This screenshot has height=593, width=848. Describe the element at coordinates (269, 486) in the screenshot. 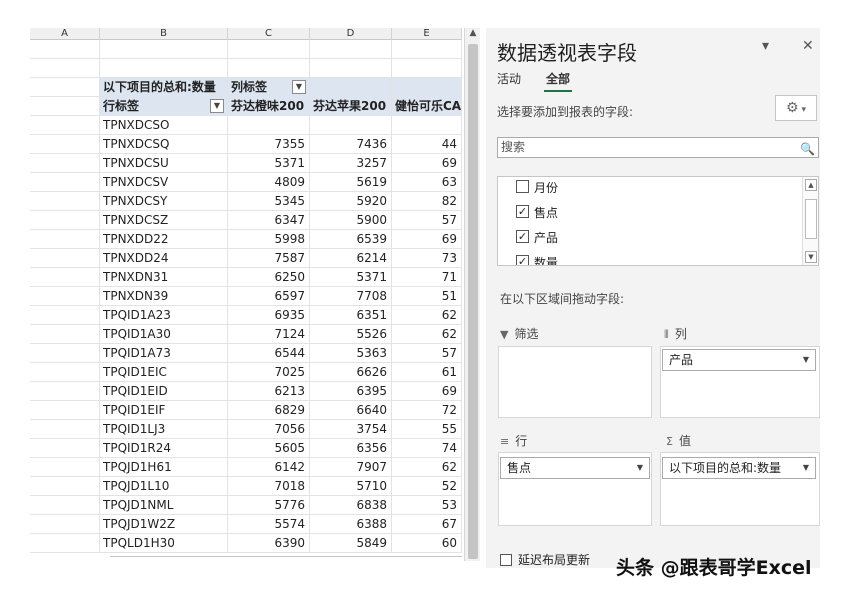

I see `value-cell: 7018` at that location.